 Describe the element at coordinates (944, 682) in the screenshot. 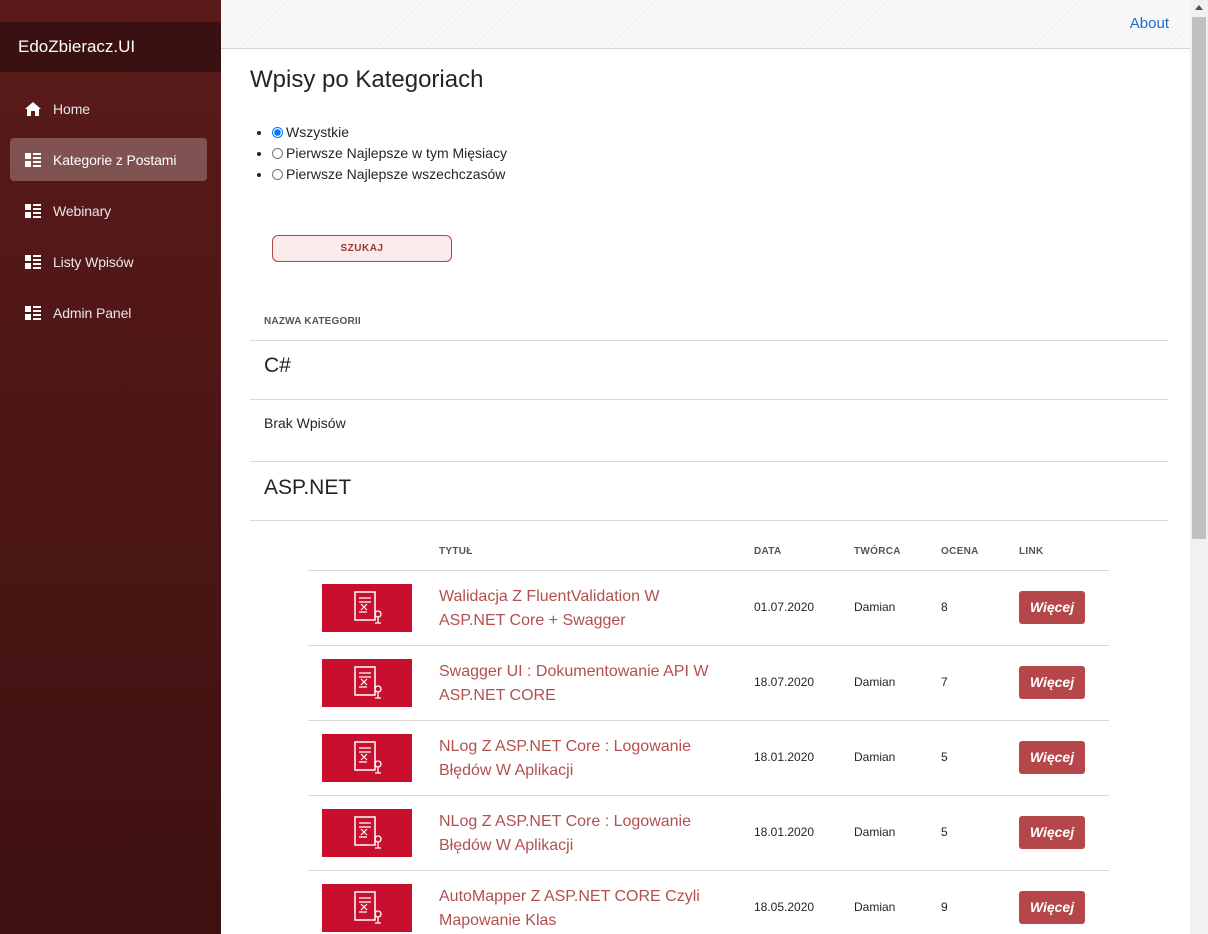

I see `post-rating: 7` at that location.